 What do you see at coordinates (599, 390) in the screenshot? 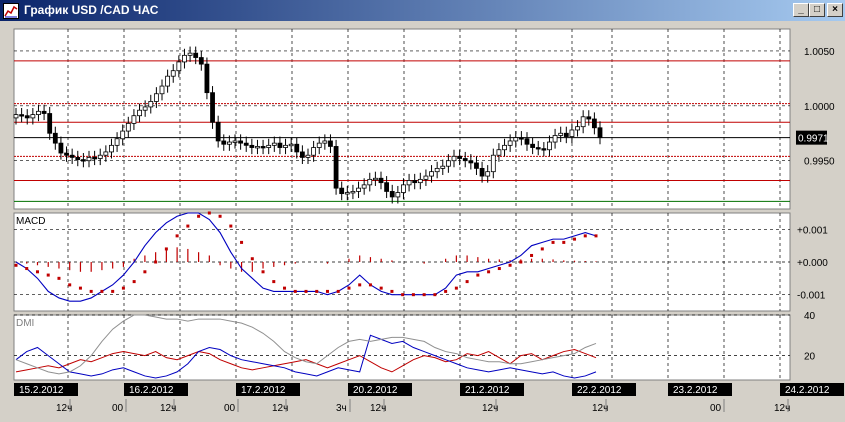
I see `date-label: 22.2.2012` at bounding box center [599, 390].